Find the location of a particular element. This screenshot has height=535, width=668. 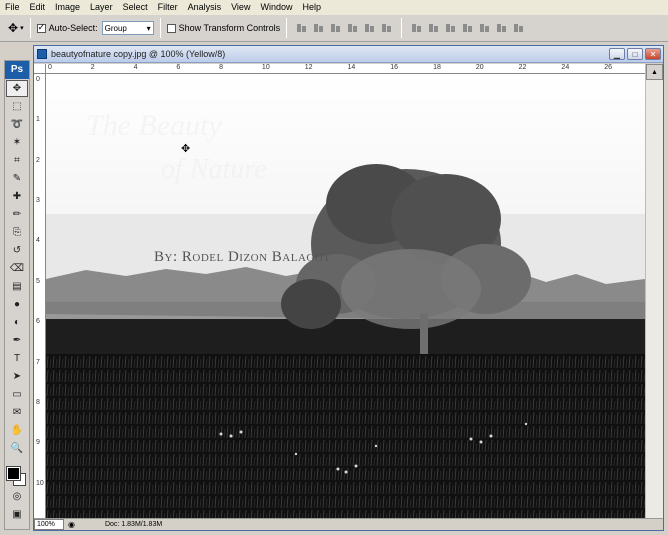

menu-item-edit: Edit is located at coordinates (38, 7).